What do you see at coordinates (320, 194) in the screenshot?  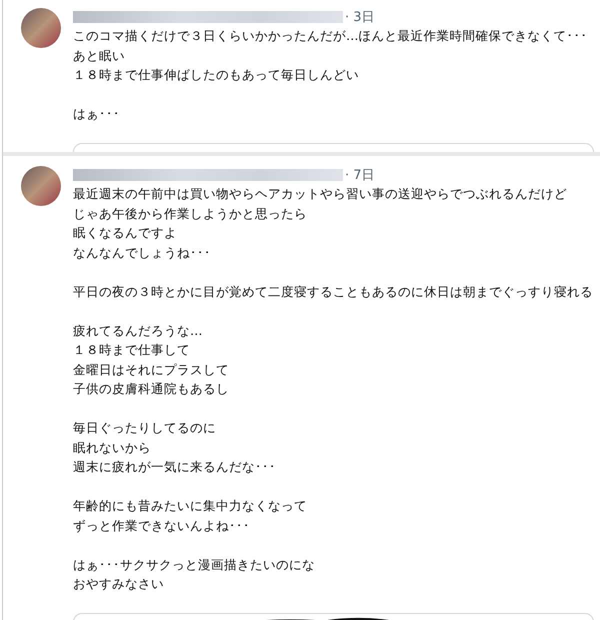 I see `post-text: 最近週末の午前中は買い物やらヘアカットやら習い事の送迎やらでつぶれるんだけど` at bounding box center [320, 194].